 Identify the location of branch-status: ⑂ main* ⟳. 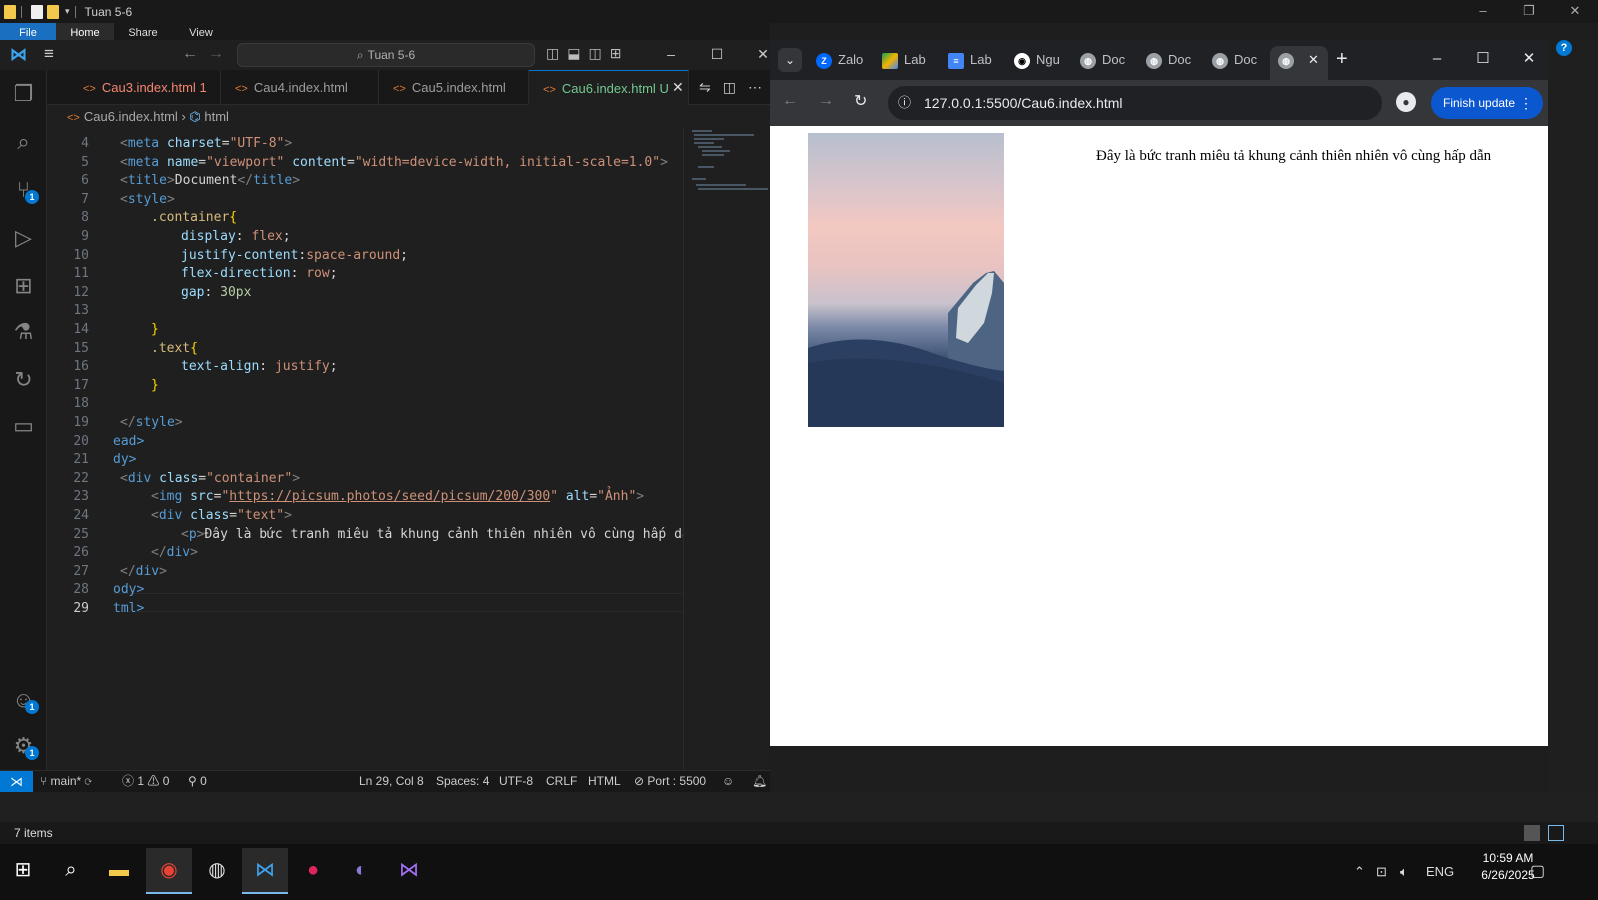
(66, 781).